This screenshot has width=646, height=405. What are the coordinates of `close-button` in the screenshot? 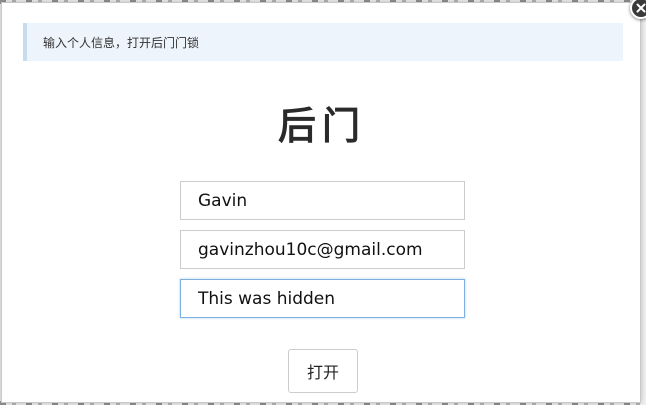 It's located at (638, 9).